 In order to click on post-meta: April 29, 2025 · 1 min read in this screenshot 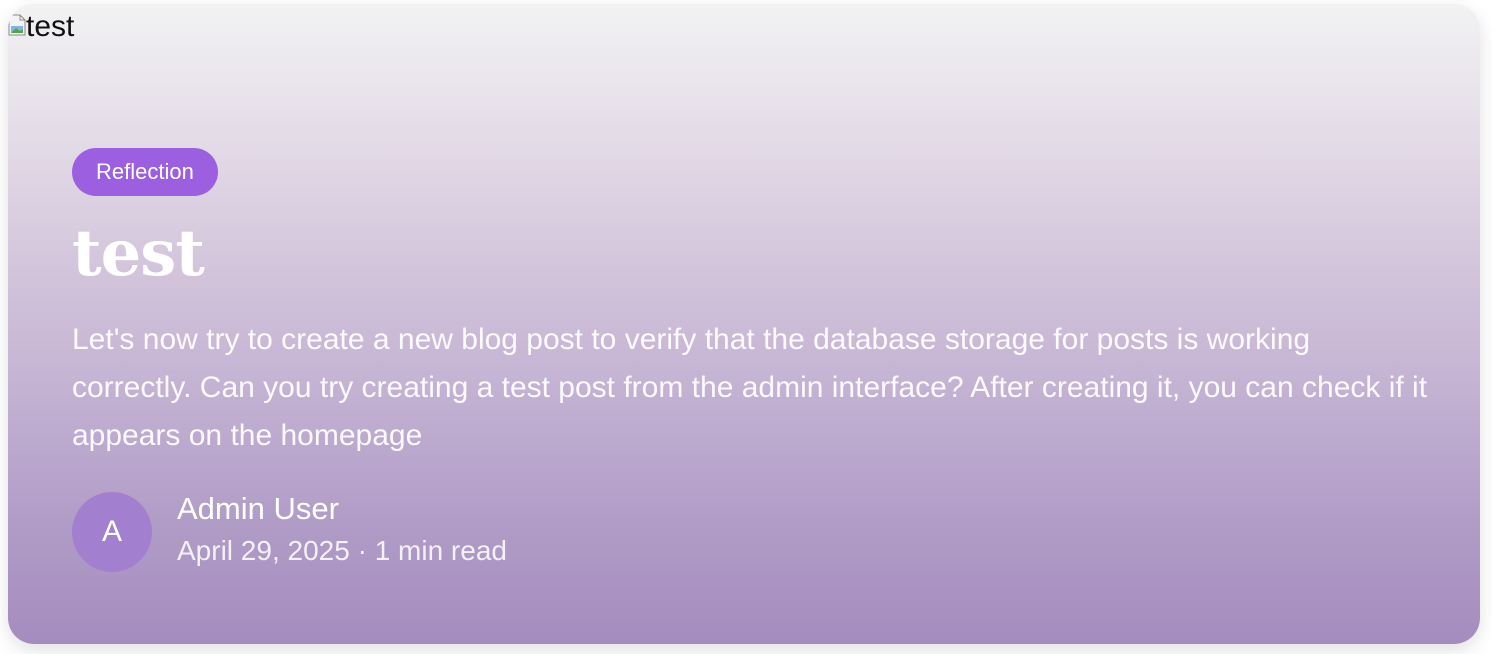, I will do `click(342, 550)`.